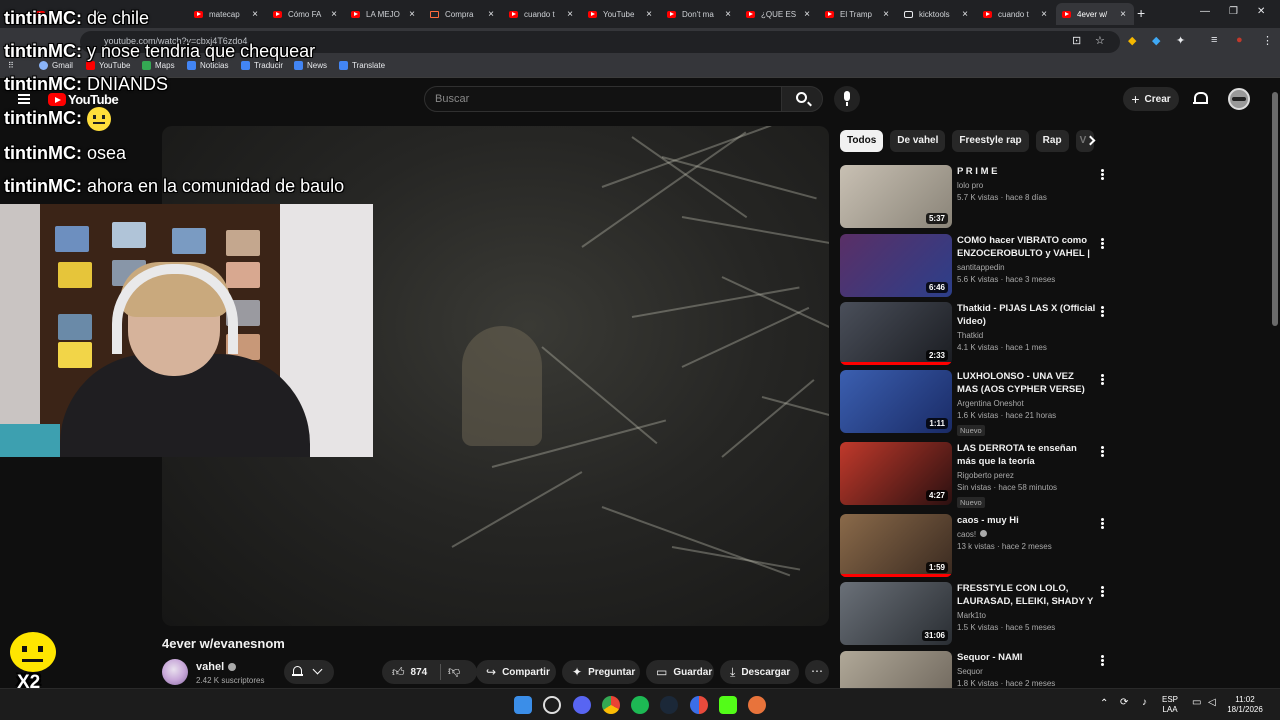 The width and height of the screenshot is (1280, 720). I want to click on browser-menu-icon: ⋮, so click(1267, 40).